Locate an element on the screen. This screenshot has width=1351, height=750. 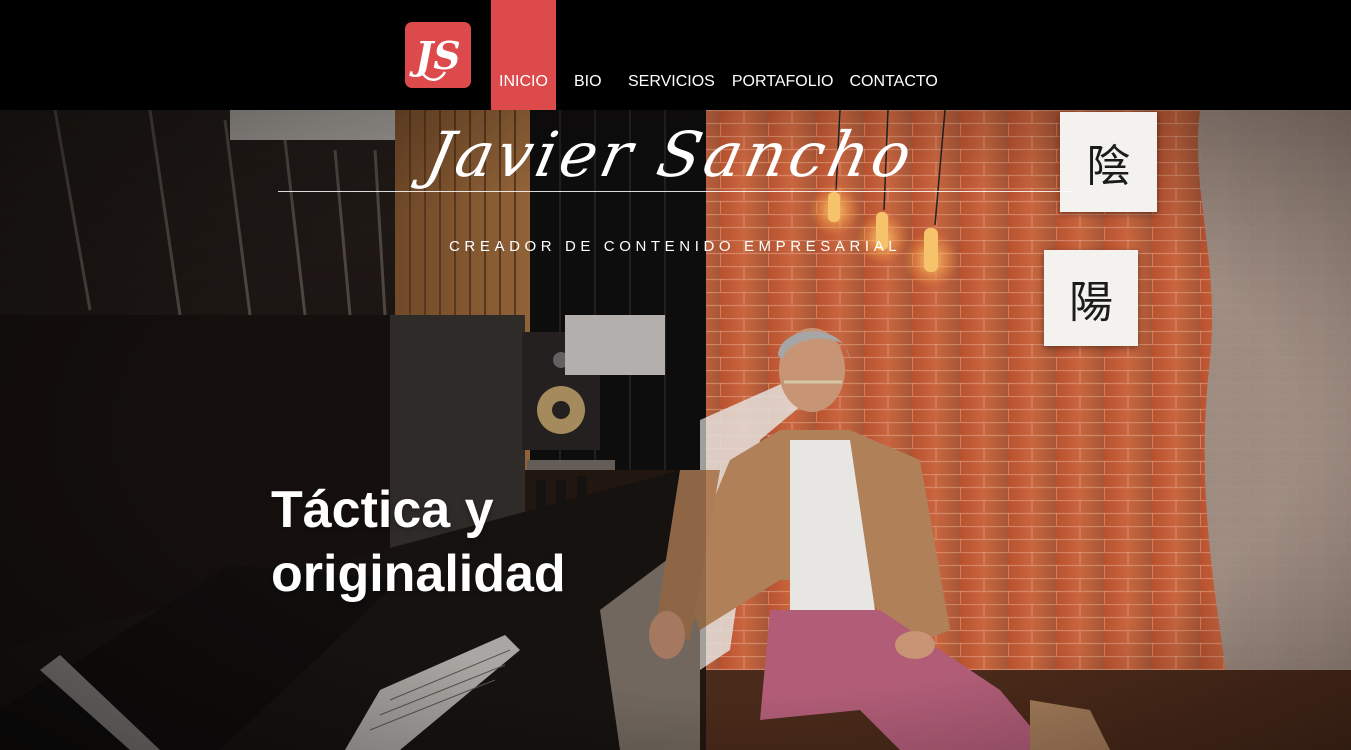
main-nav: INICIO BIO SERVICIOS PORTAFOLIO CONTACTO is located at coordinates (714, 55).